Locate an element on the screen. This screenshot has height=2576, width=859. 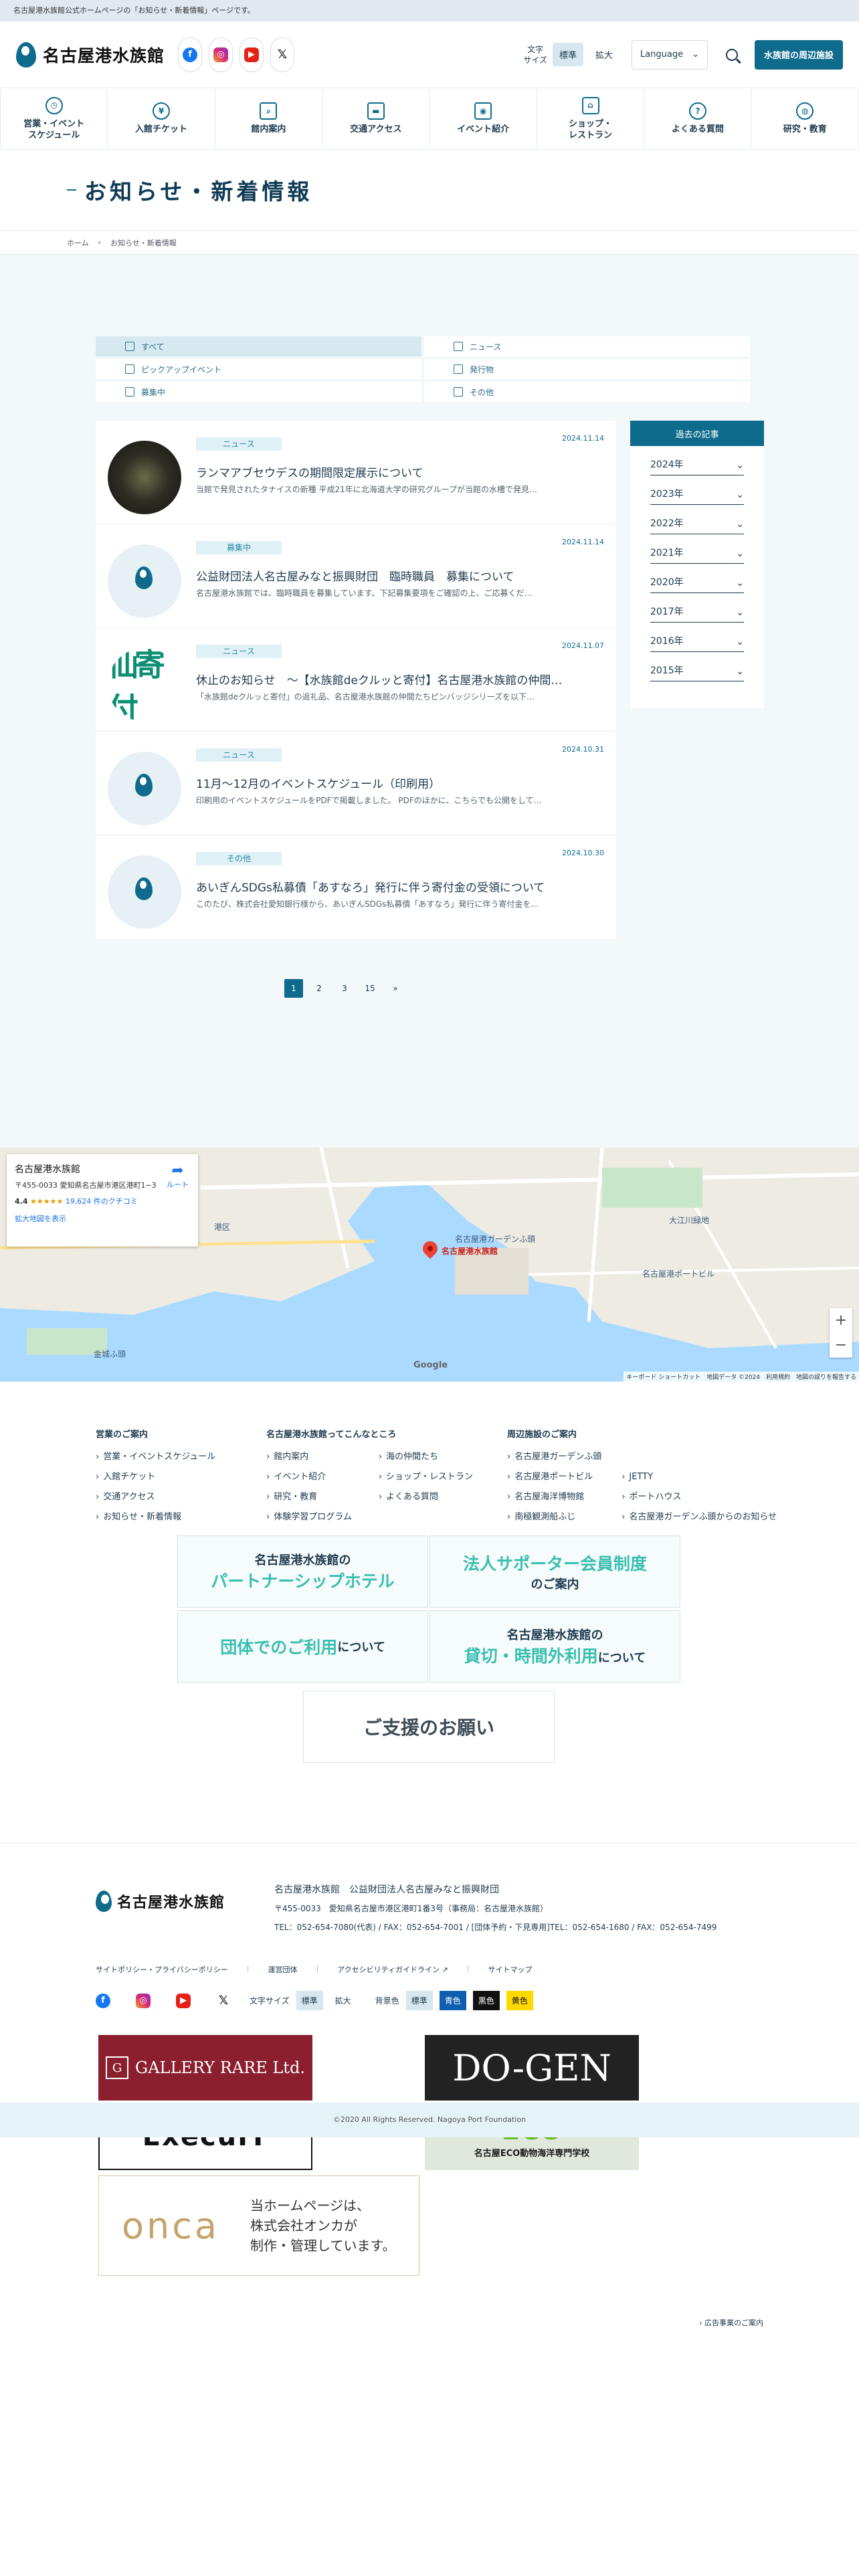
site-logo: 名古屋港水族館 is located at coordinates (90, 54).